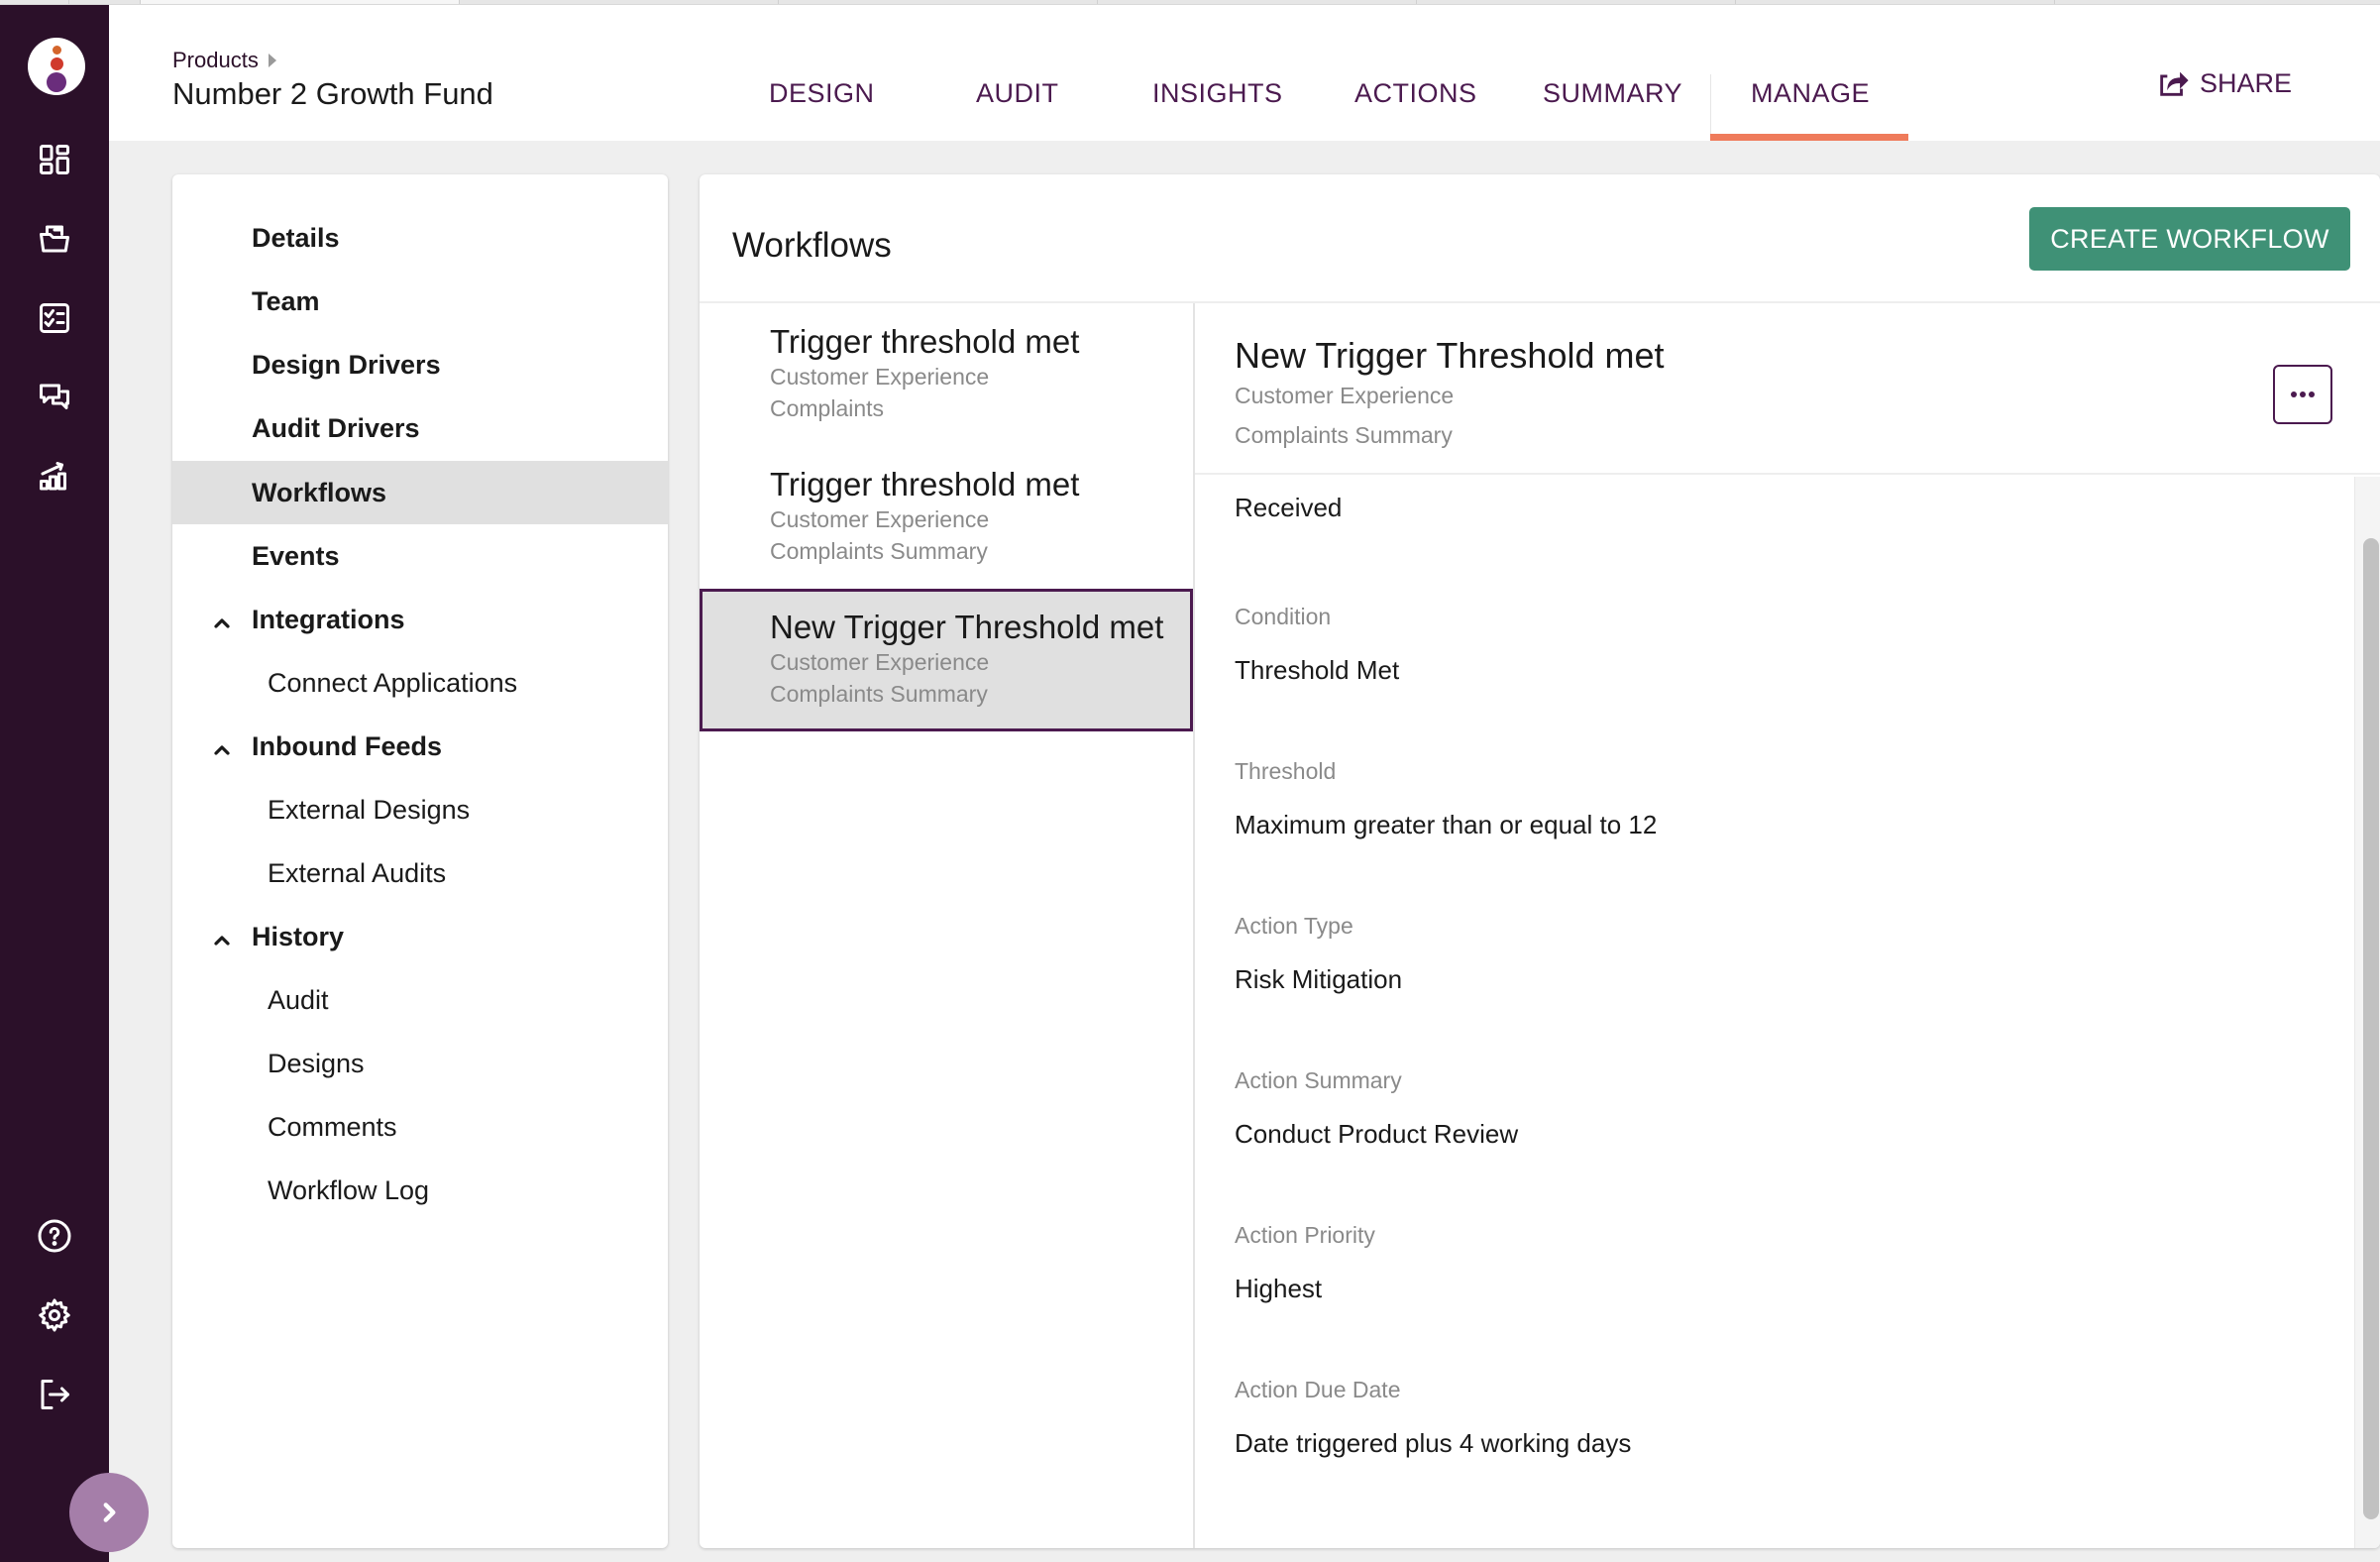 This screenshot has width=2380, height=1562. What do you see at coordinates (420, 302) in the screenshot?
I see `nav-item-team: Team` at bounding box center [420, 302].